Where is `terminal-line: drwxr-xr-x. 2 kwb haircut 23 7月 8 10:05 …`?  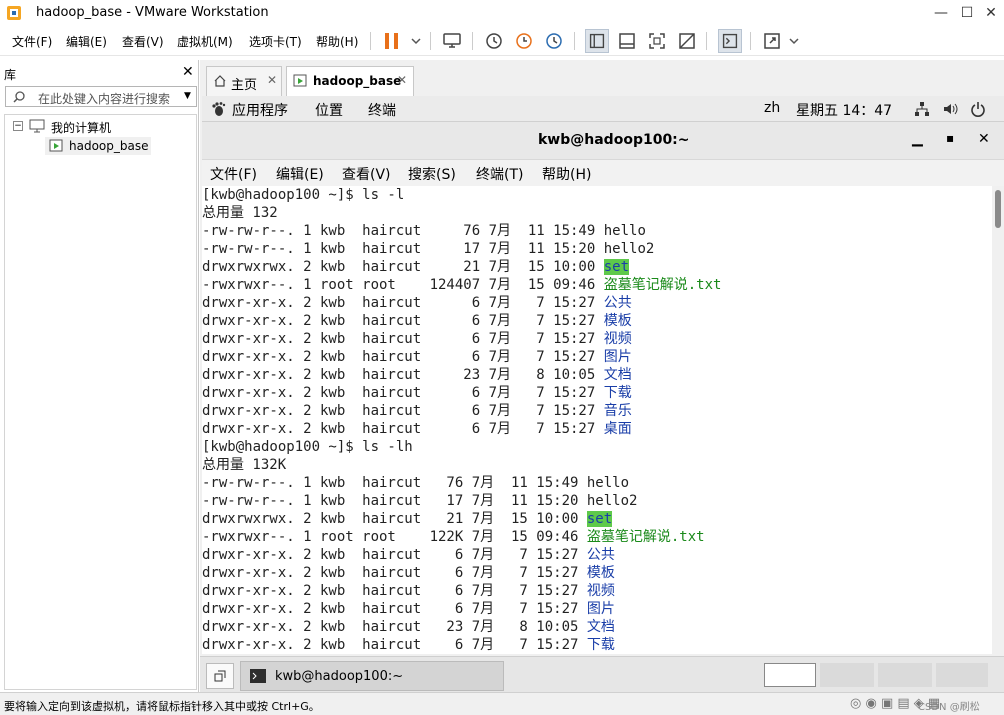 terminal-line: drwxr-xr-x. 2 kwb haircut 23 7月 8 10:05 … is located at coordinates (597, 375).